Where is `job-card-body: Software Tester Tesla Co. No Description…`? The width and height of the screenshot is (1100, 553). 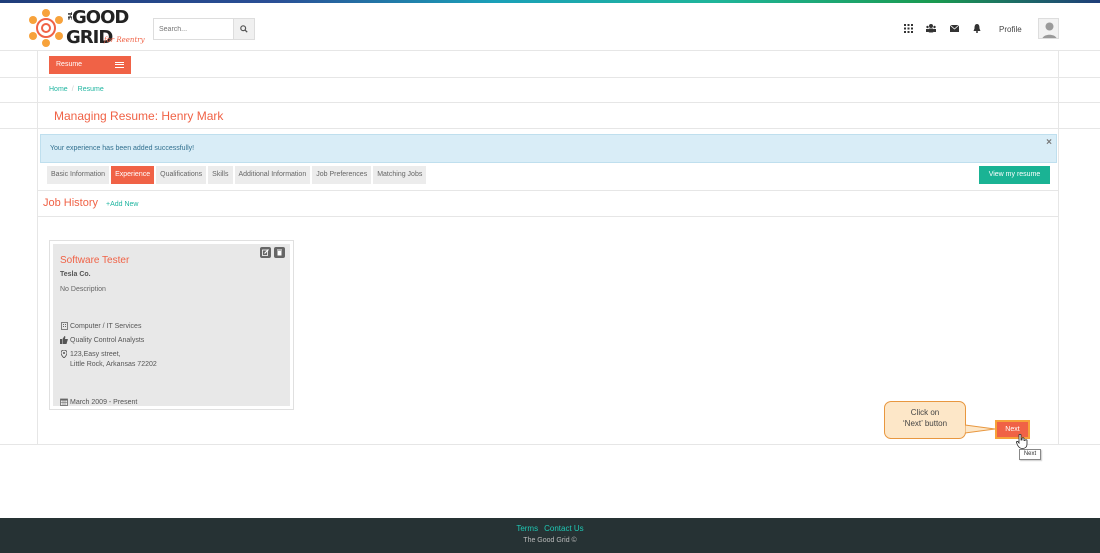 job-card-body: Software Tester Tesla Co. No Description… is located at coordinates (171, 325).